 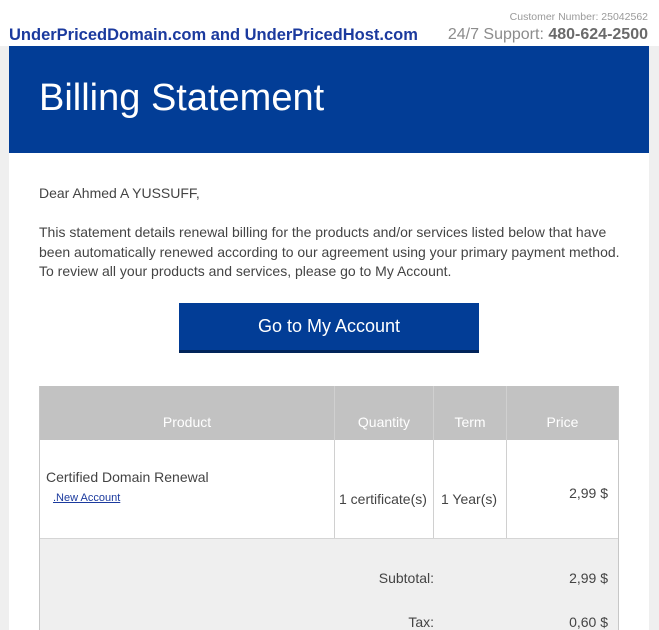 I want to click on header-product: Product, so click(x=187, y=422).